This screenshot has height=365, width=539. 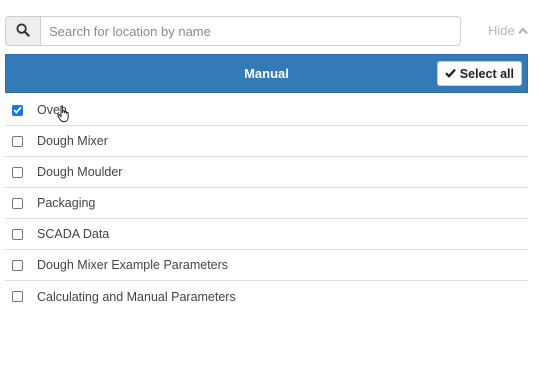 What do you see at coordinates (450, 74) in the screenshot?
I see `checkmark-icon` at bounding box center [450, 74].